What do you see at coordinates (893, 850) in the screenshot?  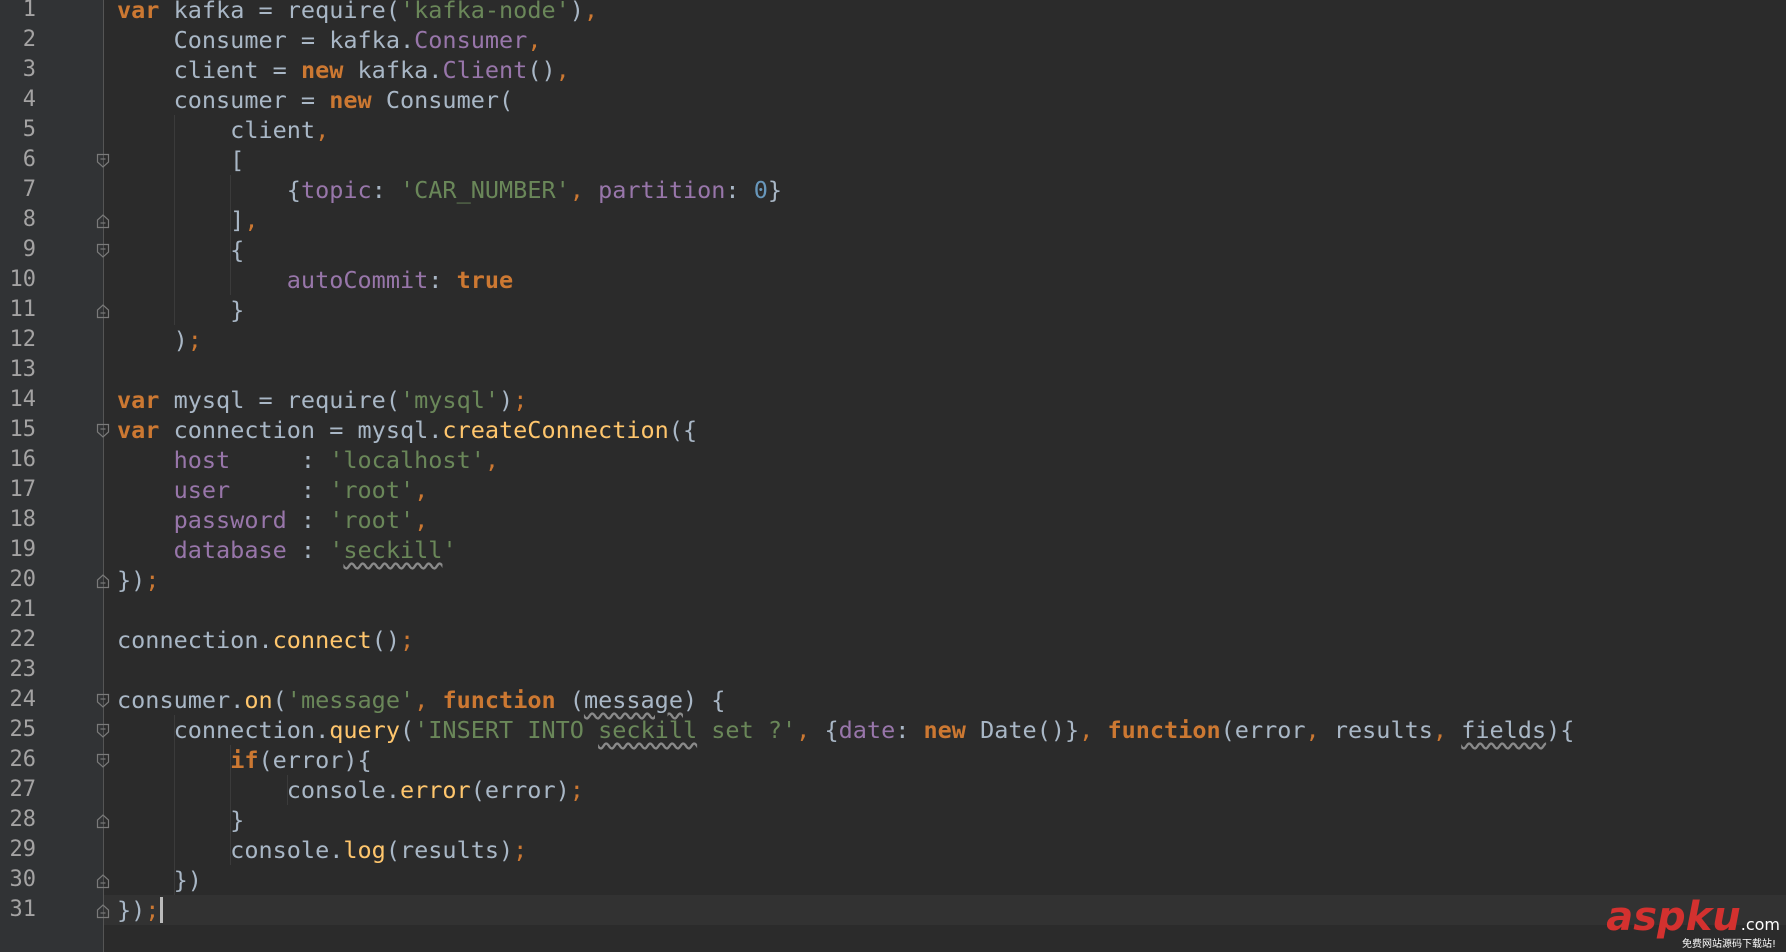 I see `code-line: 29 console.log(results);` at bounding box center [893, 850].